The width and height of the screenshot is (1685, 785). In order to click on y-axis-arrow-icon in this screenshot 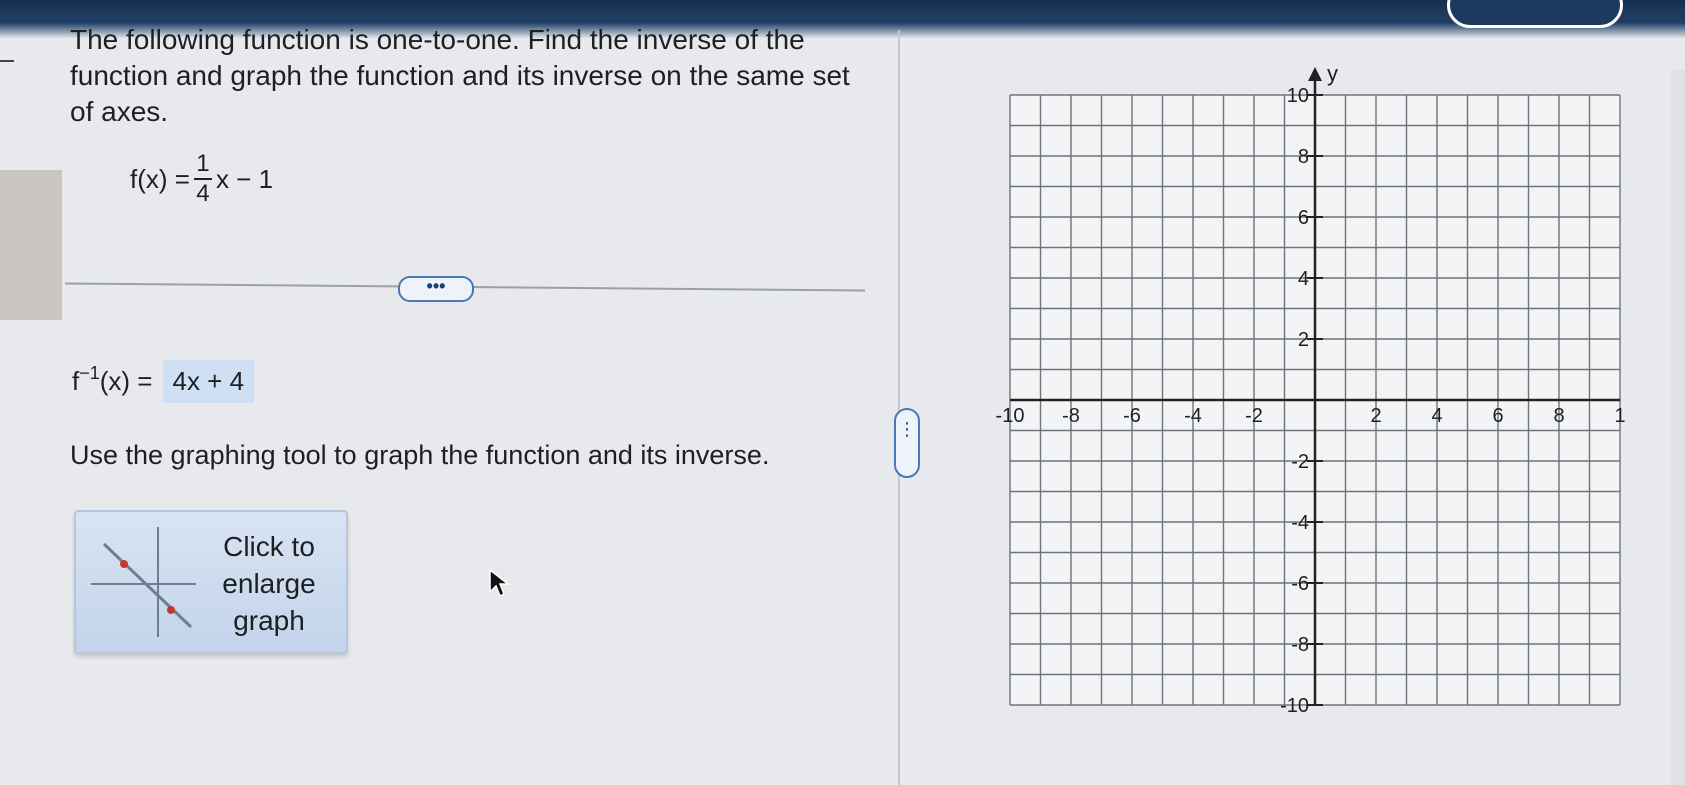, I will do `click(1315, 74)`.